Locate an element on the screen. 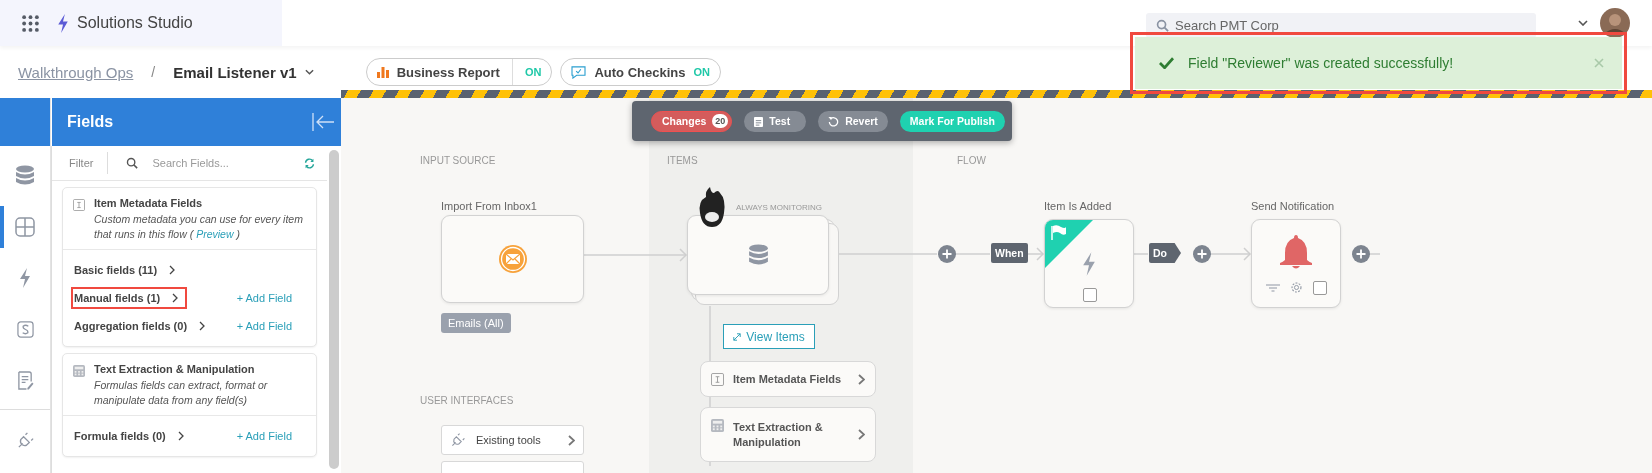 The width and height of the screenshot is (1652, 473). dropdown-chevron-icon is located at coordinates (1583, 23).